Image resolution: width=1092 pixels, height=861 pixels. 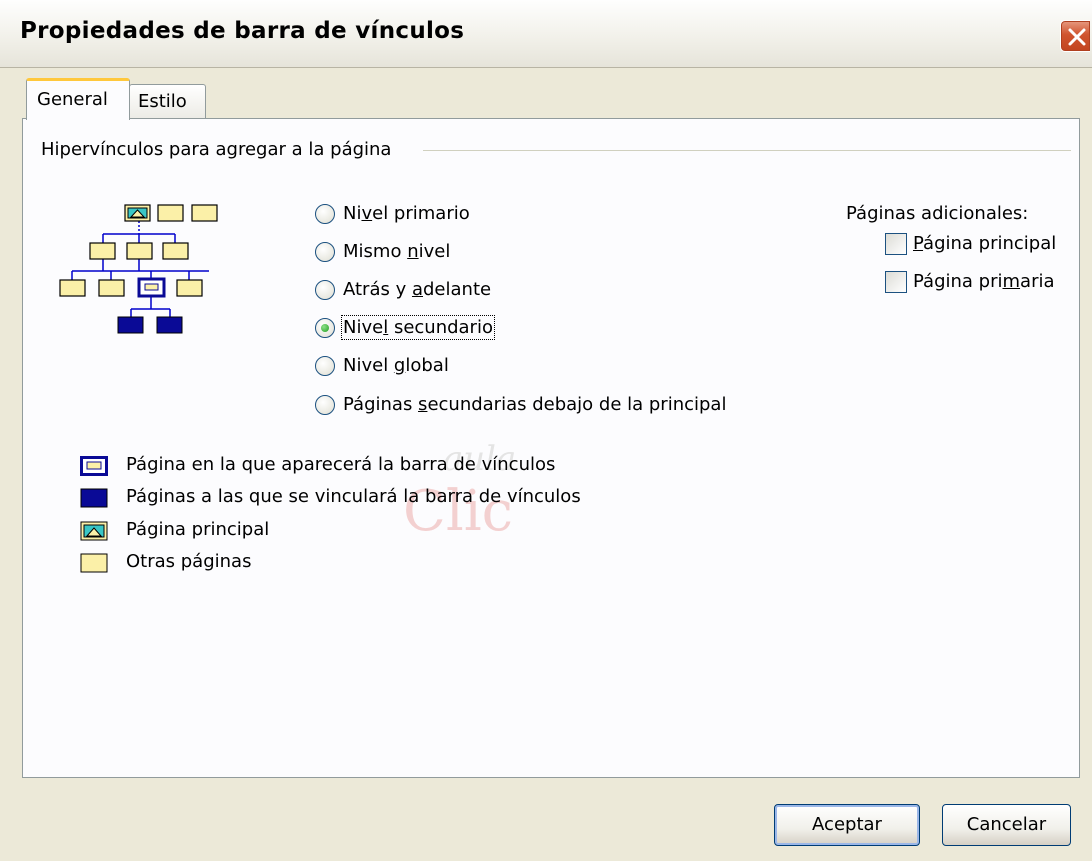 I want to click on window-title: Propiedades de barra de vínculos, so click(x=242, y=31).